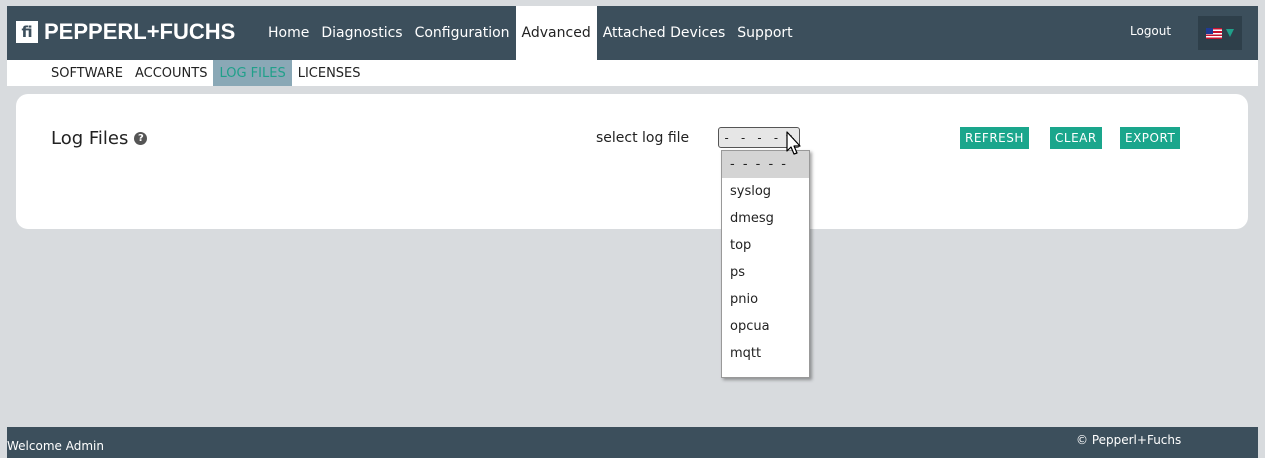 This screenshot has width=1265, height=458. What do you see at coordinates (765, 272) in the screenshot?
I see `dropdown-option-ps: ps` at bounding box center [765, 272].